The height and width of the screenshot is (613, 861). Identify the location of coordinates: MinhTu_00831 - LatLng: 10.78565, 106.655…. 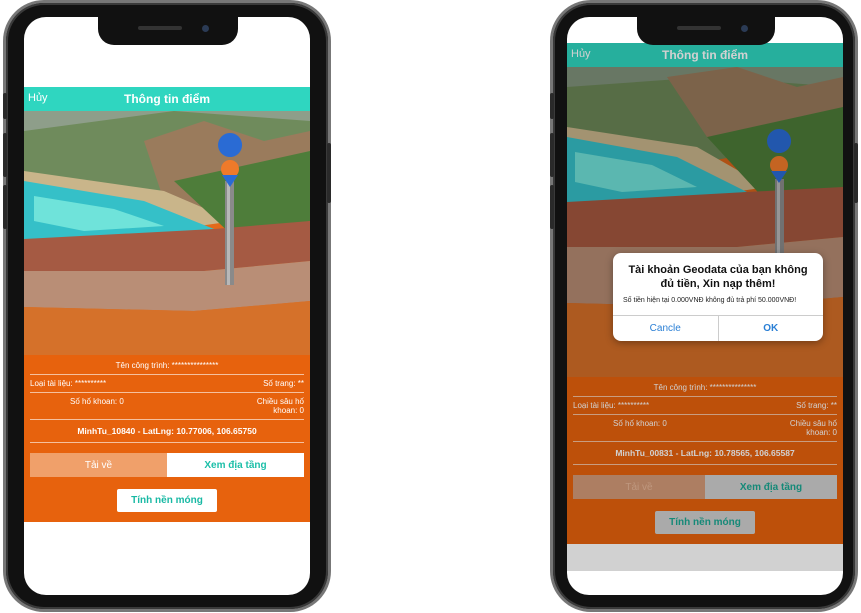
(705, 453).